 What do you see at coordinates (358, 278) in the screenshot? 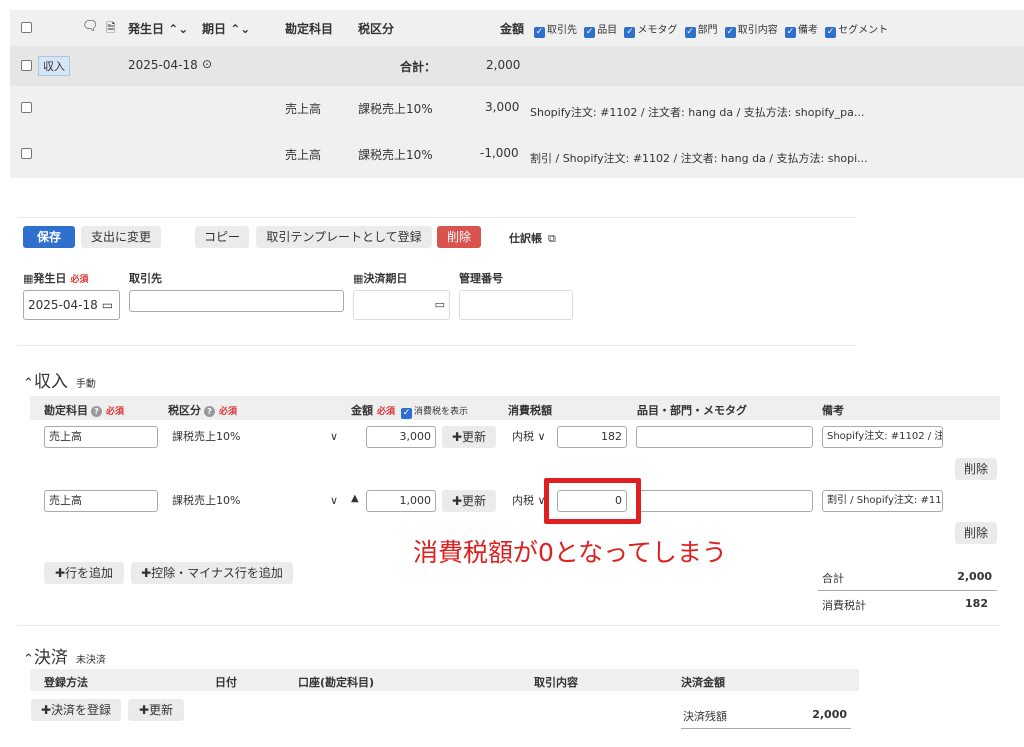
I see `calendar-icon: ▦` at bounding box center [358, 278].